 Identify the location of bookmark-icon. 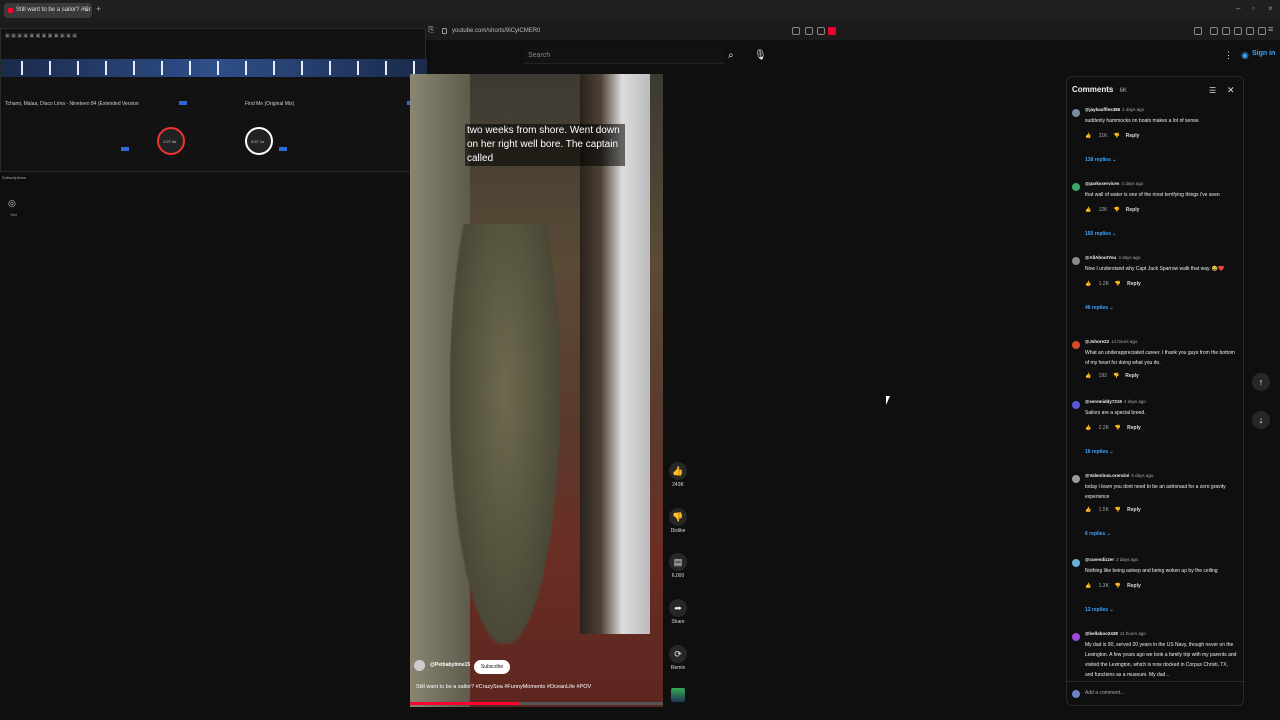
(1198, 31).